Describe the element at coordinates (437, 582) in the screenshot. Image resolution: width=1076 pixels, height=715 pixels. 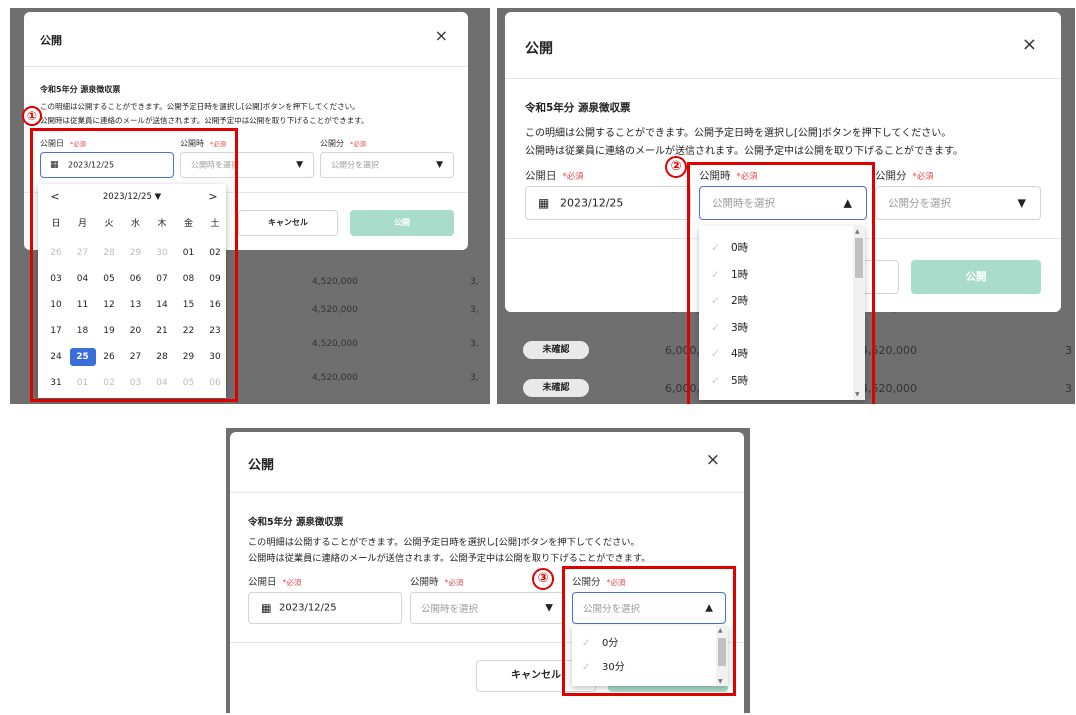
I see `hour-label: 公開時 *必須` at that location.